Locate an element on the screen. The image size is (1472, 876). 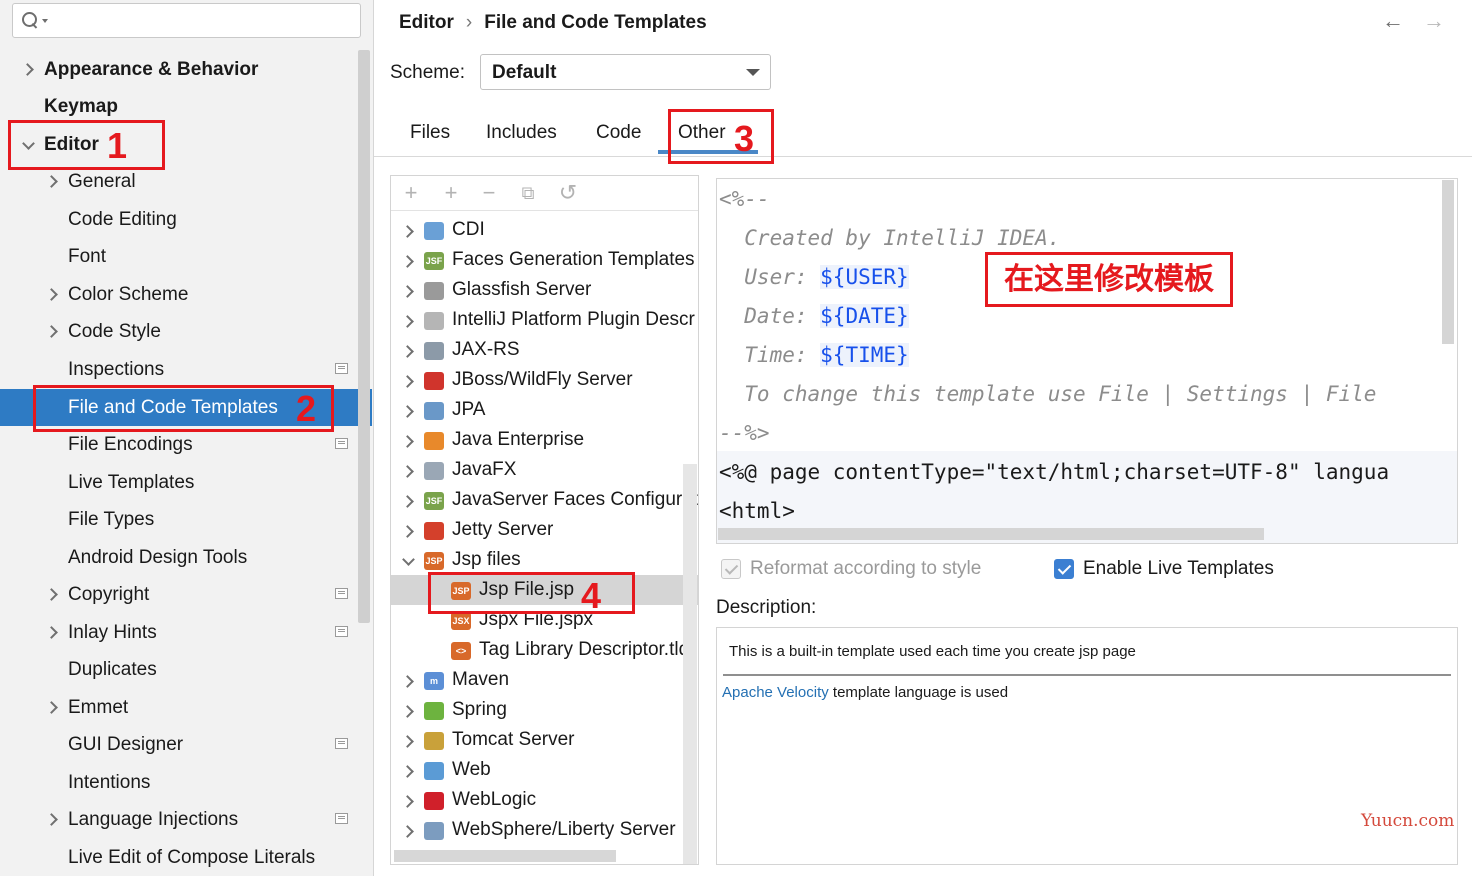
sidebar-item-intentions: Intentions is located at coordinates (186, 782).